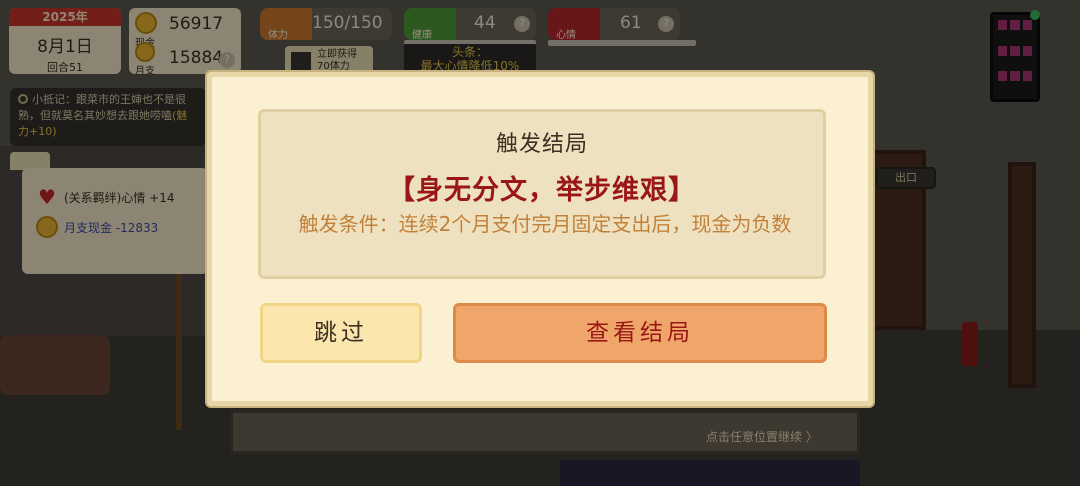 The width and height of the screenshot is (1080, 486). I want to click on ending-condition: 触发条件：连续2个月支付完月固定支出后，现金为负数, so click(545, 224).